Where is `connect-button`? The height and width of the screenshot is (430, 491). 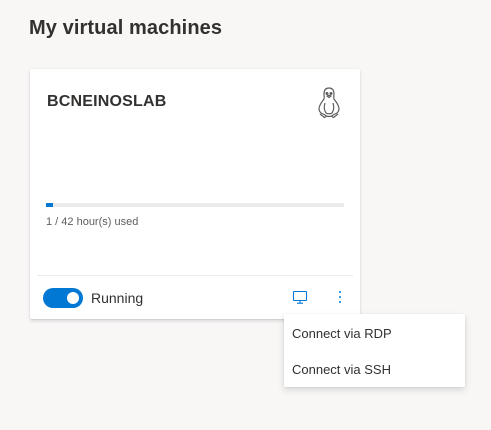
connect-button is located at coordinates (300, 299).